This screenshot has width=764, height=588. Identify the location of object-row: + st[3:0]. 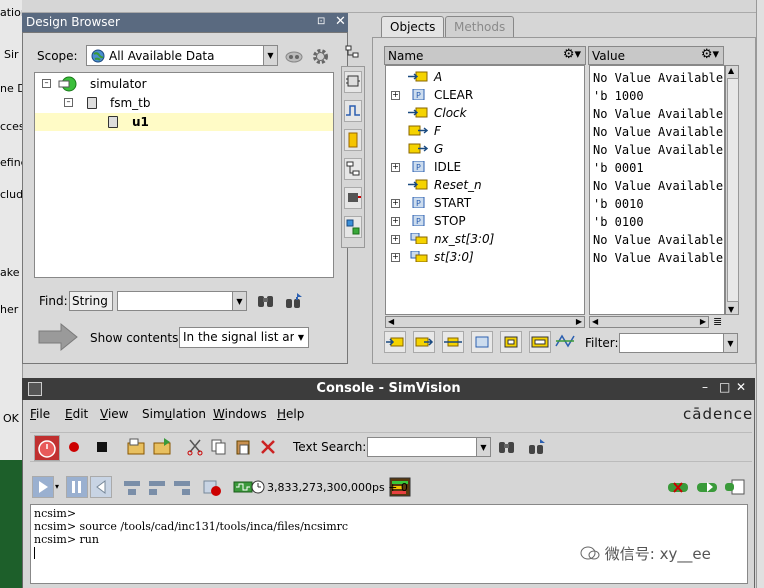
(485, 257).